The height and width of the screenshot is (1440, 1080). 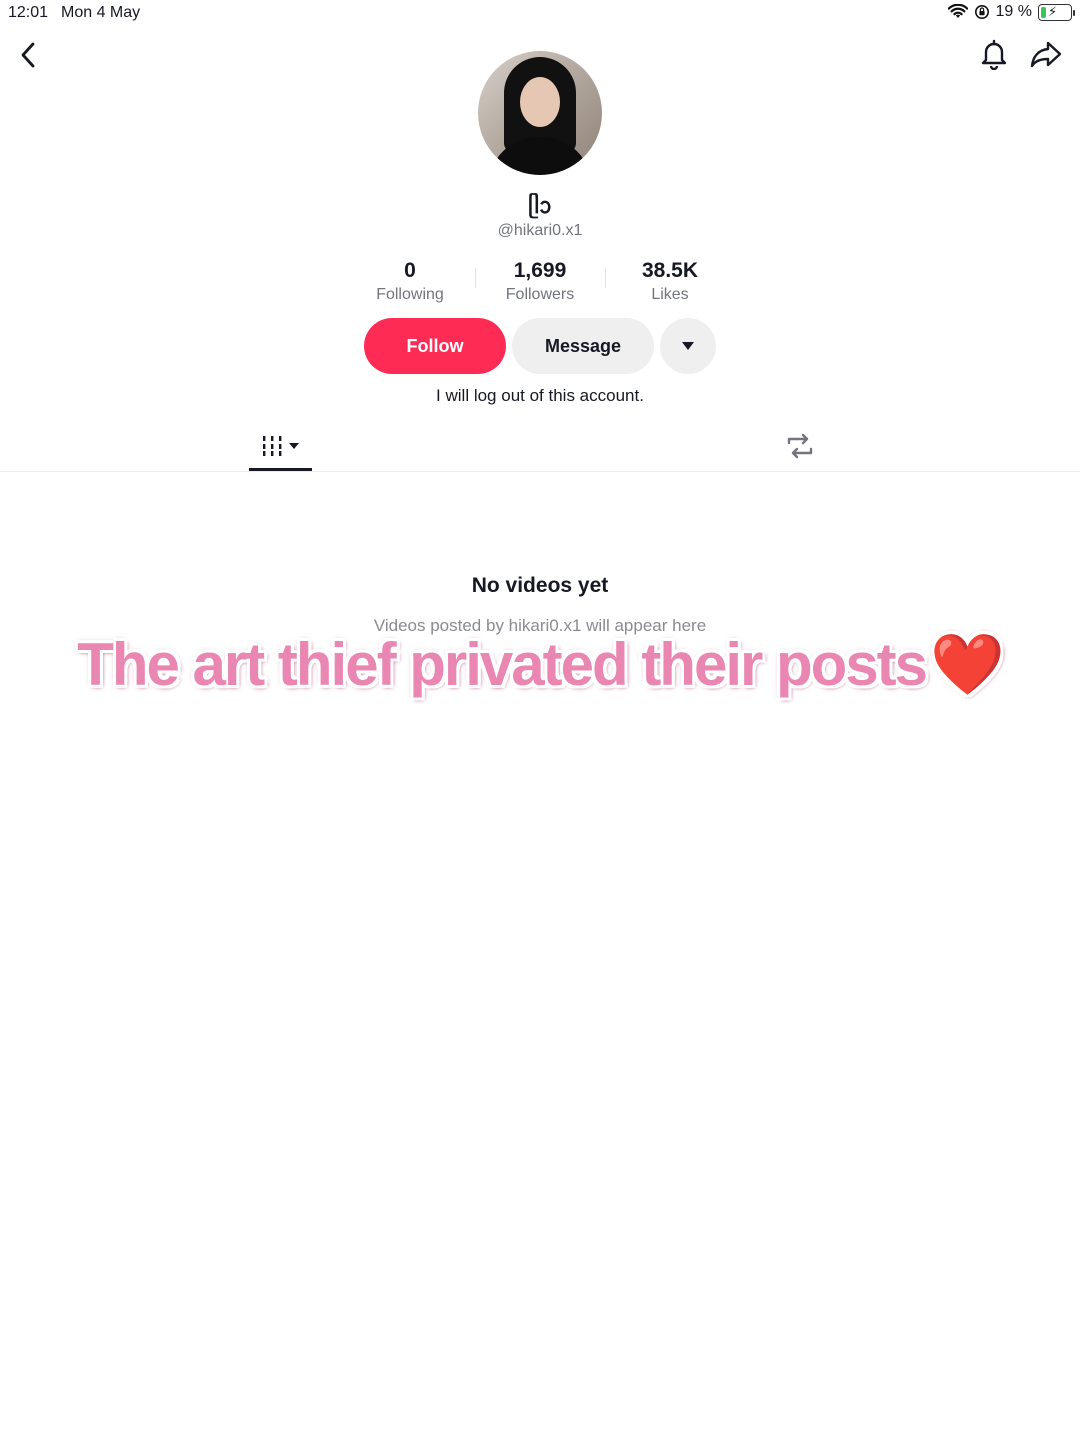 I want to click on battery-cap, so click(x=1074, y=12).